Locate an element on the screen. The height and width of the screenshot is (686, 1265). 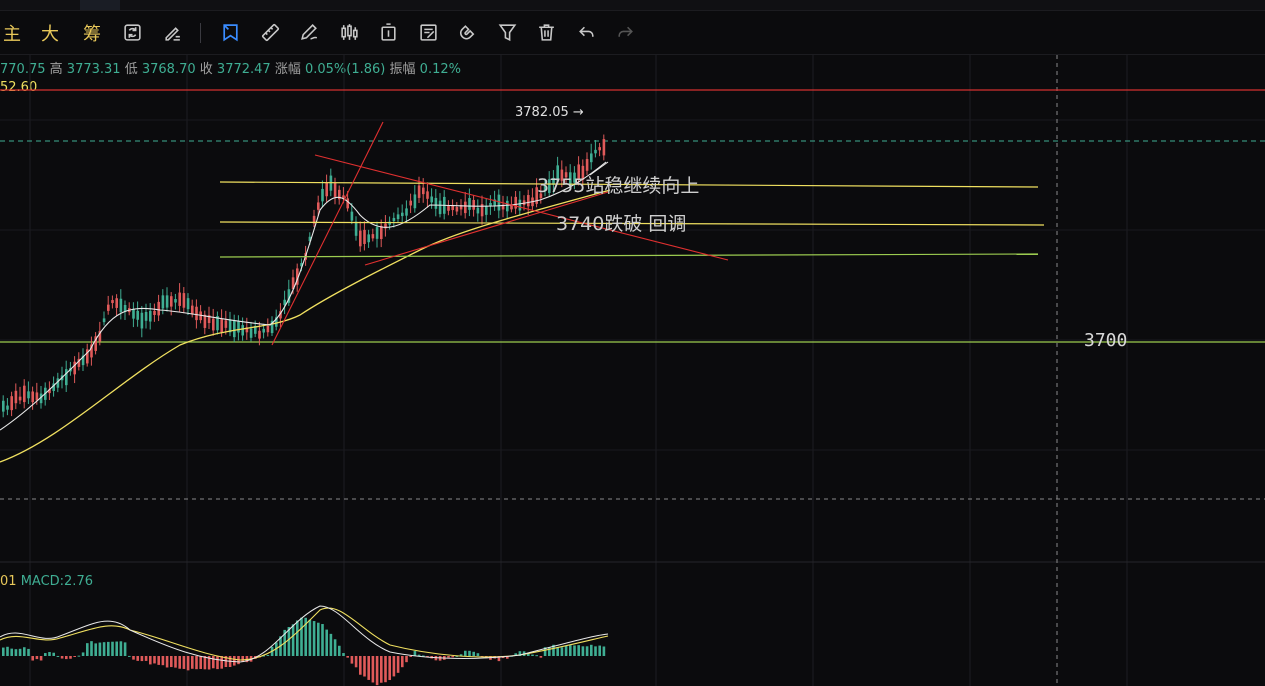
macd-label: 01 MACD:2.76 is located at coordinates (46, 581).